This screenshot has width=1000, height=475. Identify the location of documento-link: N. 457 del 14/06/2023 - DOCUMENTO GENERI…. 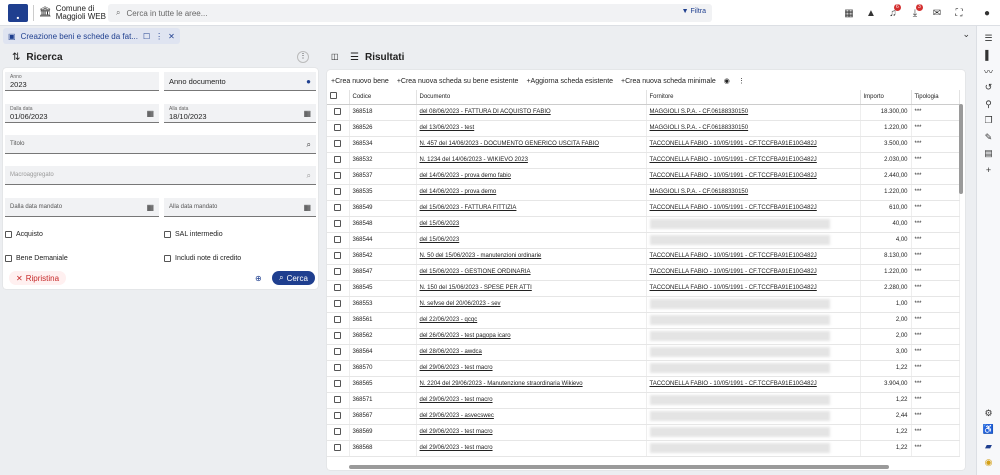
(510, 144).